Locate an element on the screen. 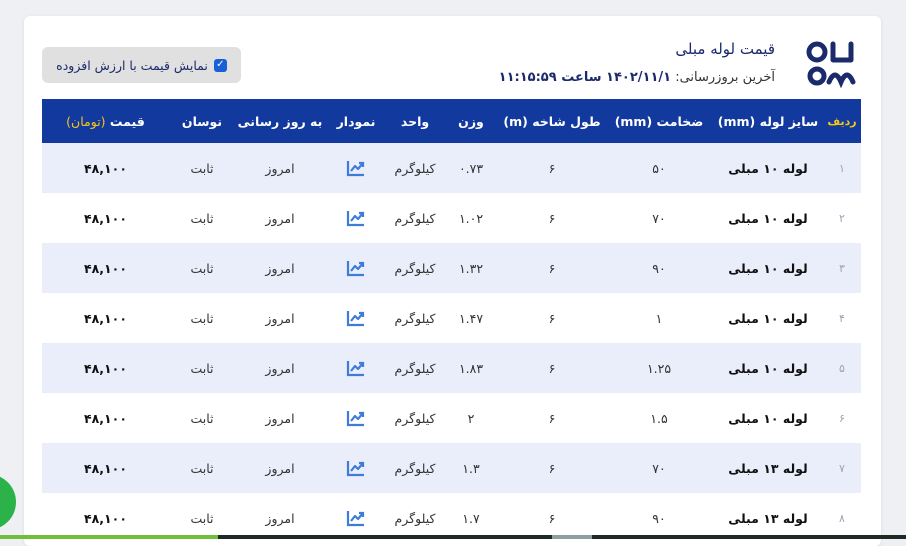  cell-row-index: ۵ is located at coordinates (842, 368).